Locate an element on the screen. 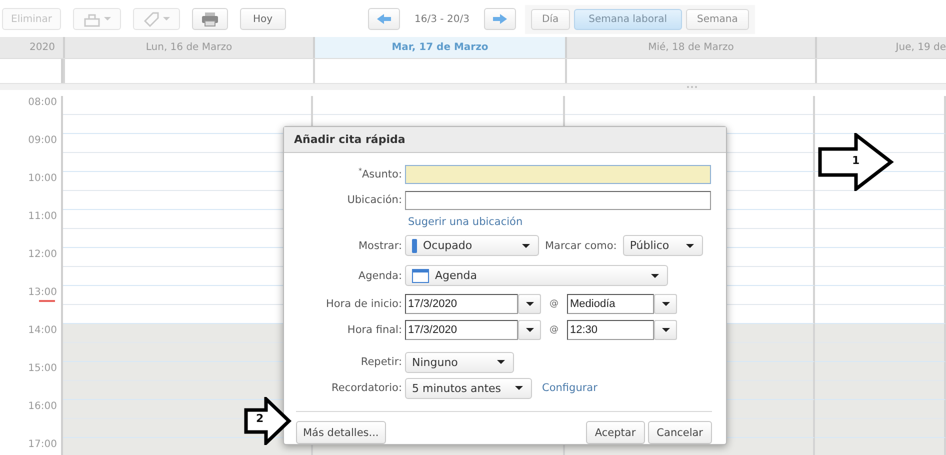 This screenshot has width=946, height=455. subject-field is located at coordinates (558, 174).